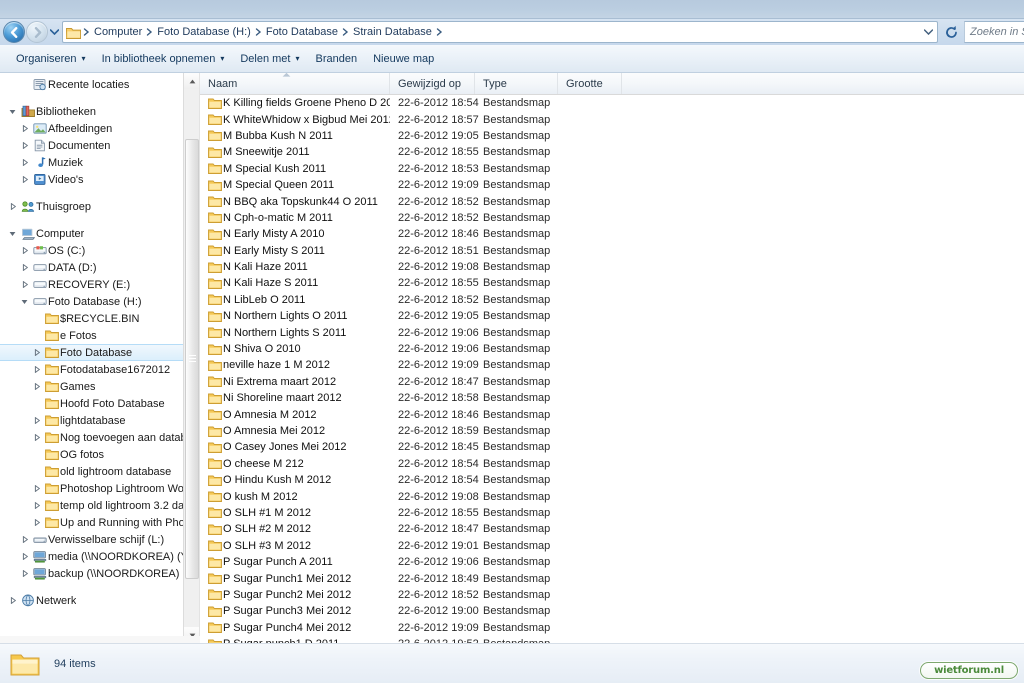  What do you see at coordinates (269, 59) in the screenshot?
I see `share-with-button: Delen met ▾` at bounding box center [269, 59].